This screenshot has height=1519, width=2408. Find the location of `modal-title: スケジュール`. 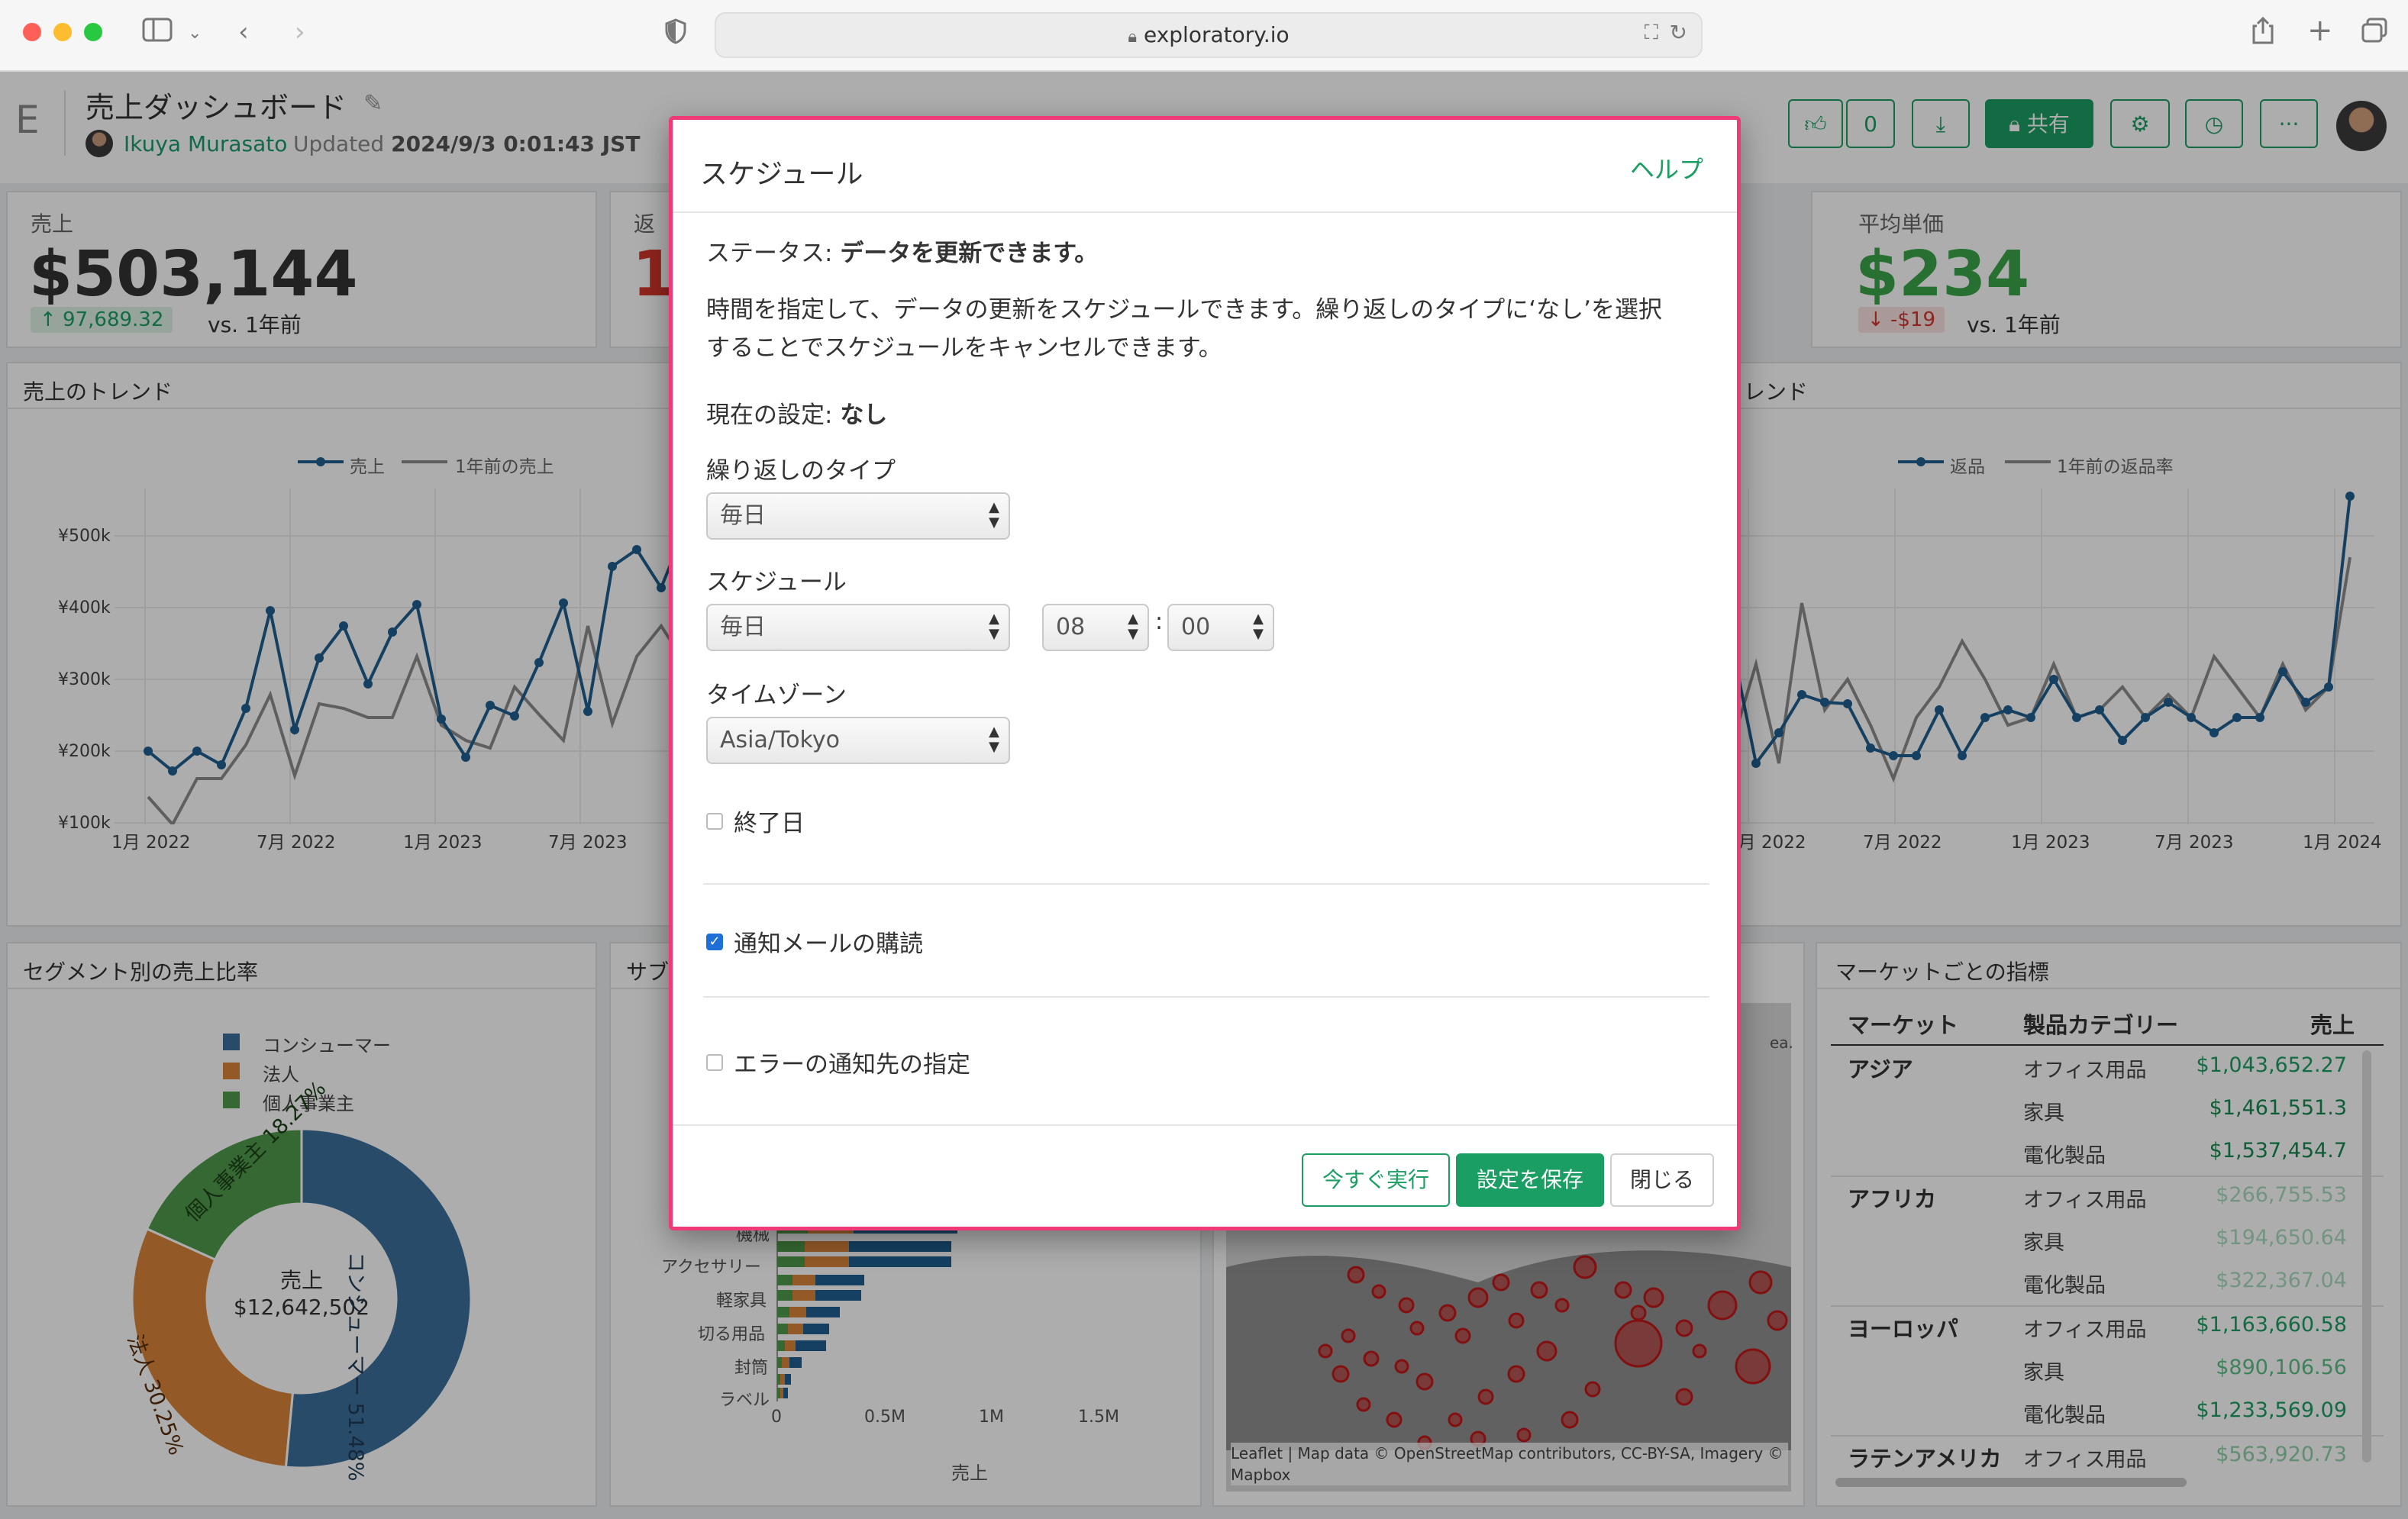

modal-title: スケジュール is located at coordinates (781, 175).